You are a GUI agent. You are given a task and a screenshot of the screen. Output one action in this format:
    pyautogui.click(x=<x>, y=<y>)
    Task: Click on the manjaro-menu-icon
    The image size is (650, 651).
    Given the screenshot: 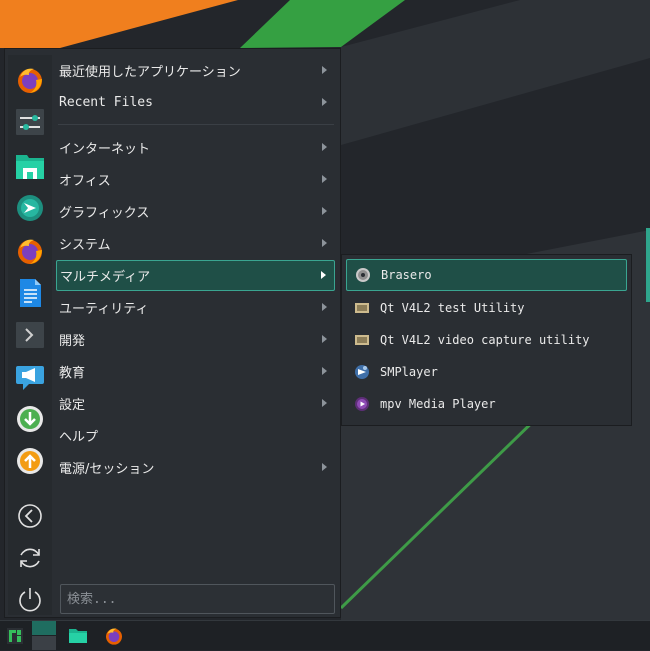 What is the action you would take?
    pyautogui.click(x=15, y=636)
    